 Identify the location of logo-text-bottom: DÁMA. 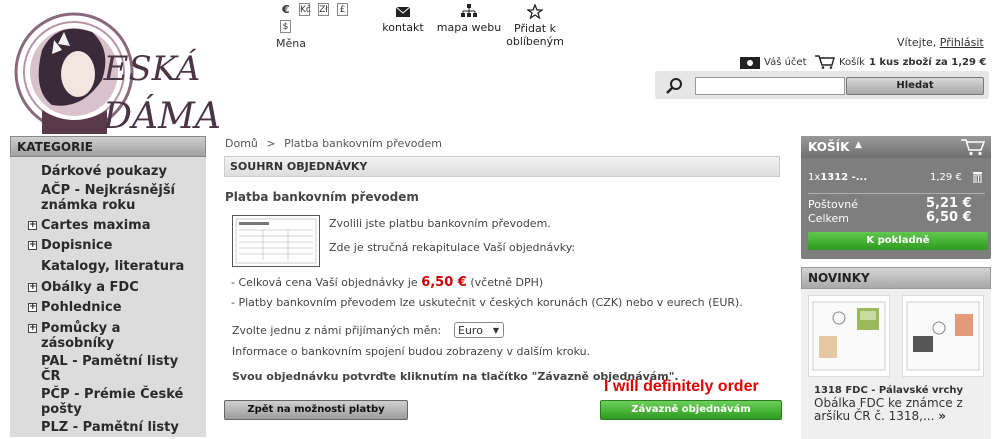
(161, 114).